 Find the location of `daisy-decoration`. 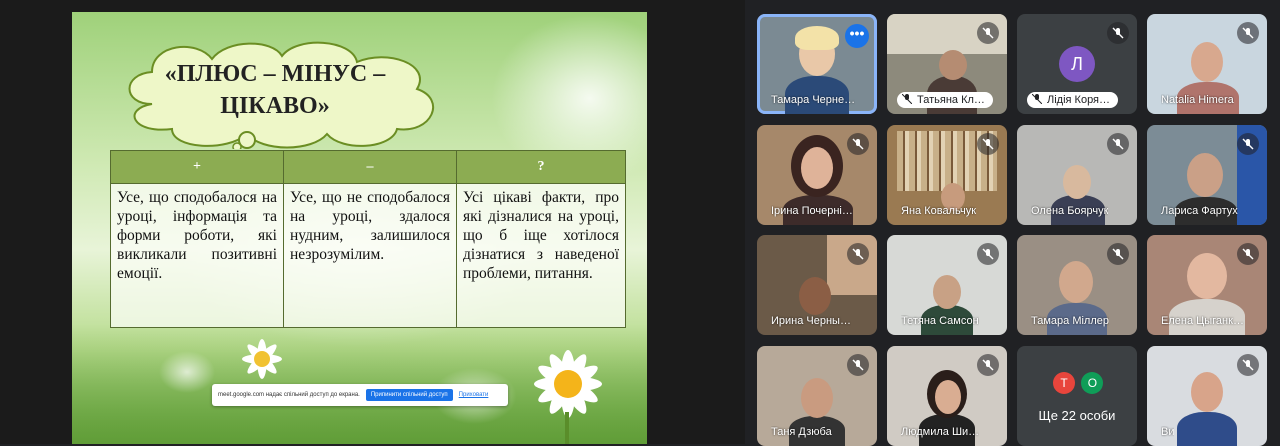

daisy-decoration is located at coordinates (568, 397).